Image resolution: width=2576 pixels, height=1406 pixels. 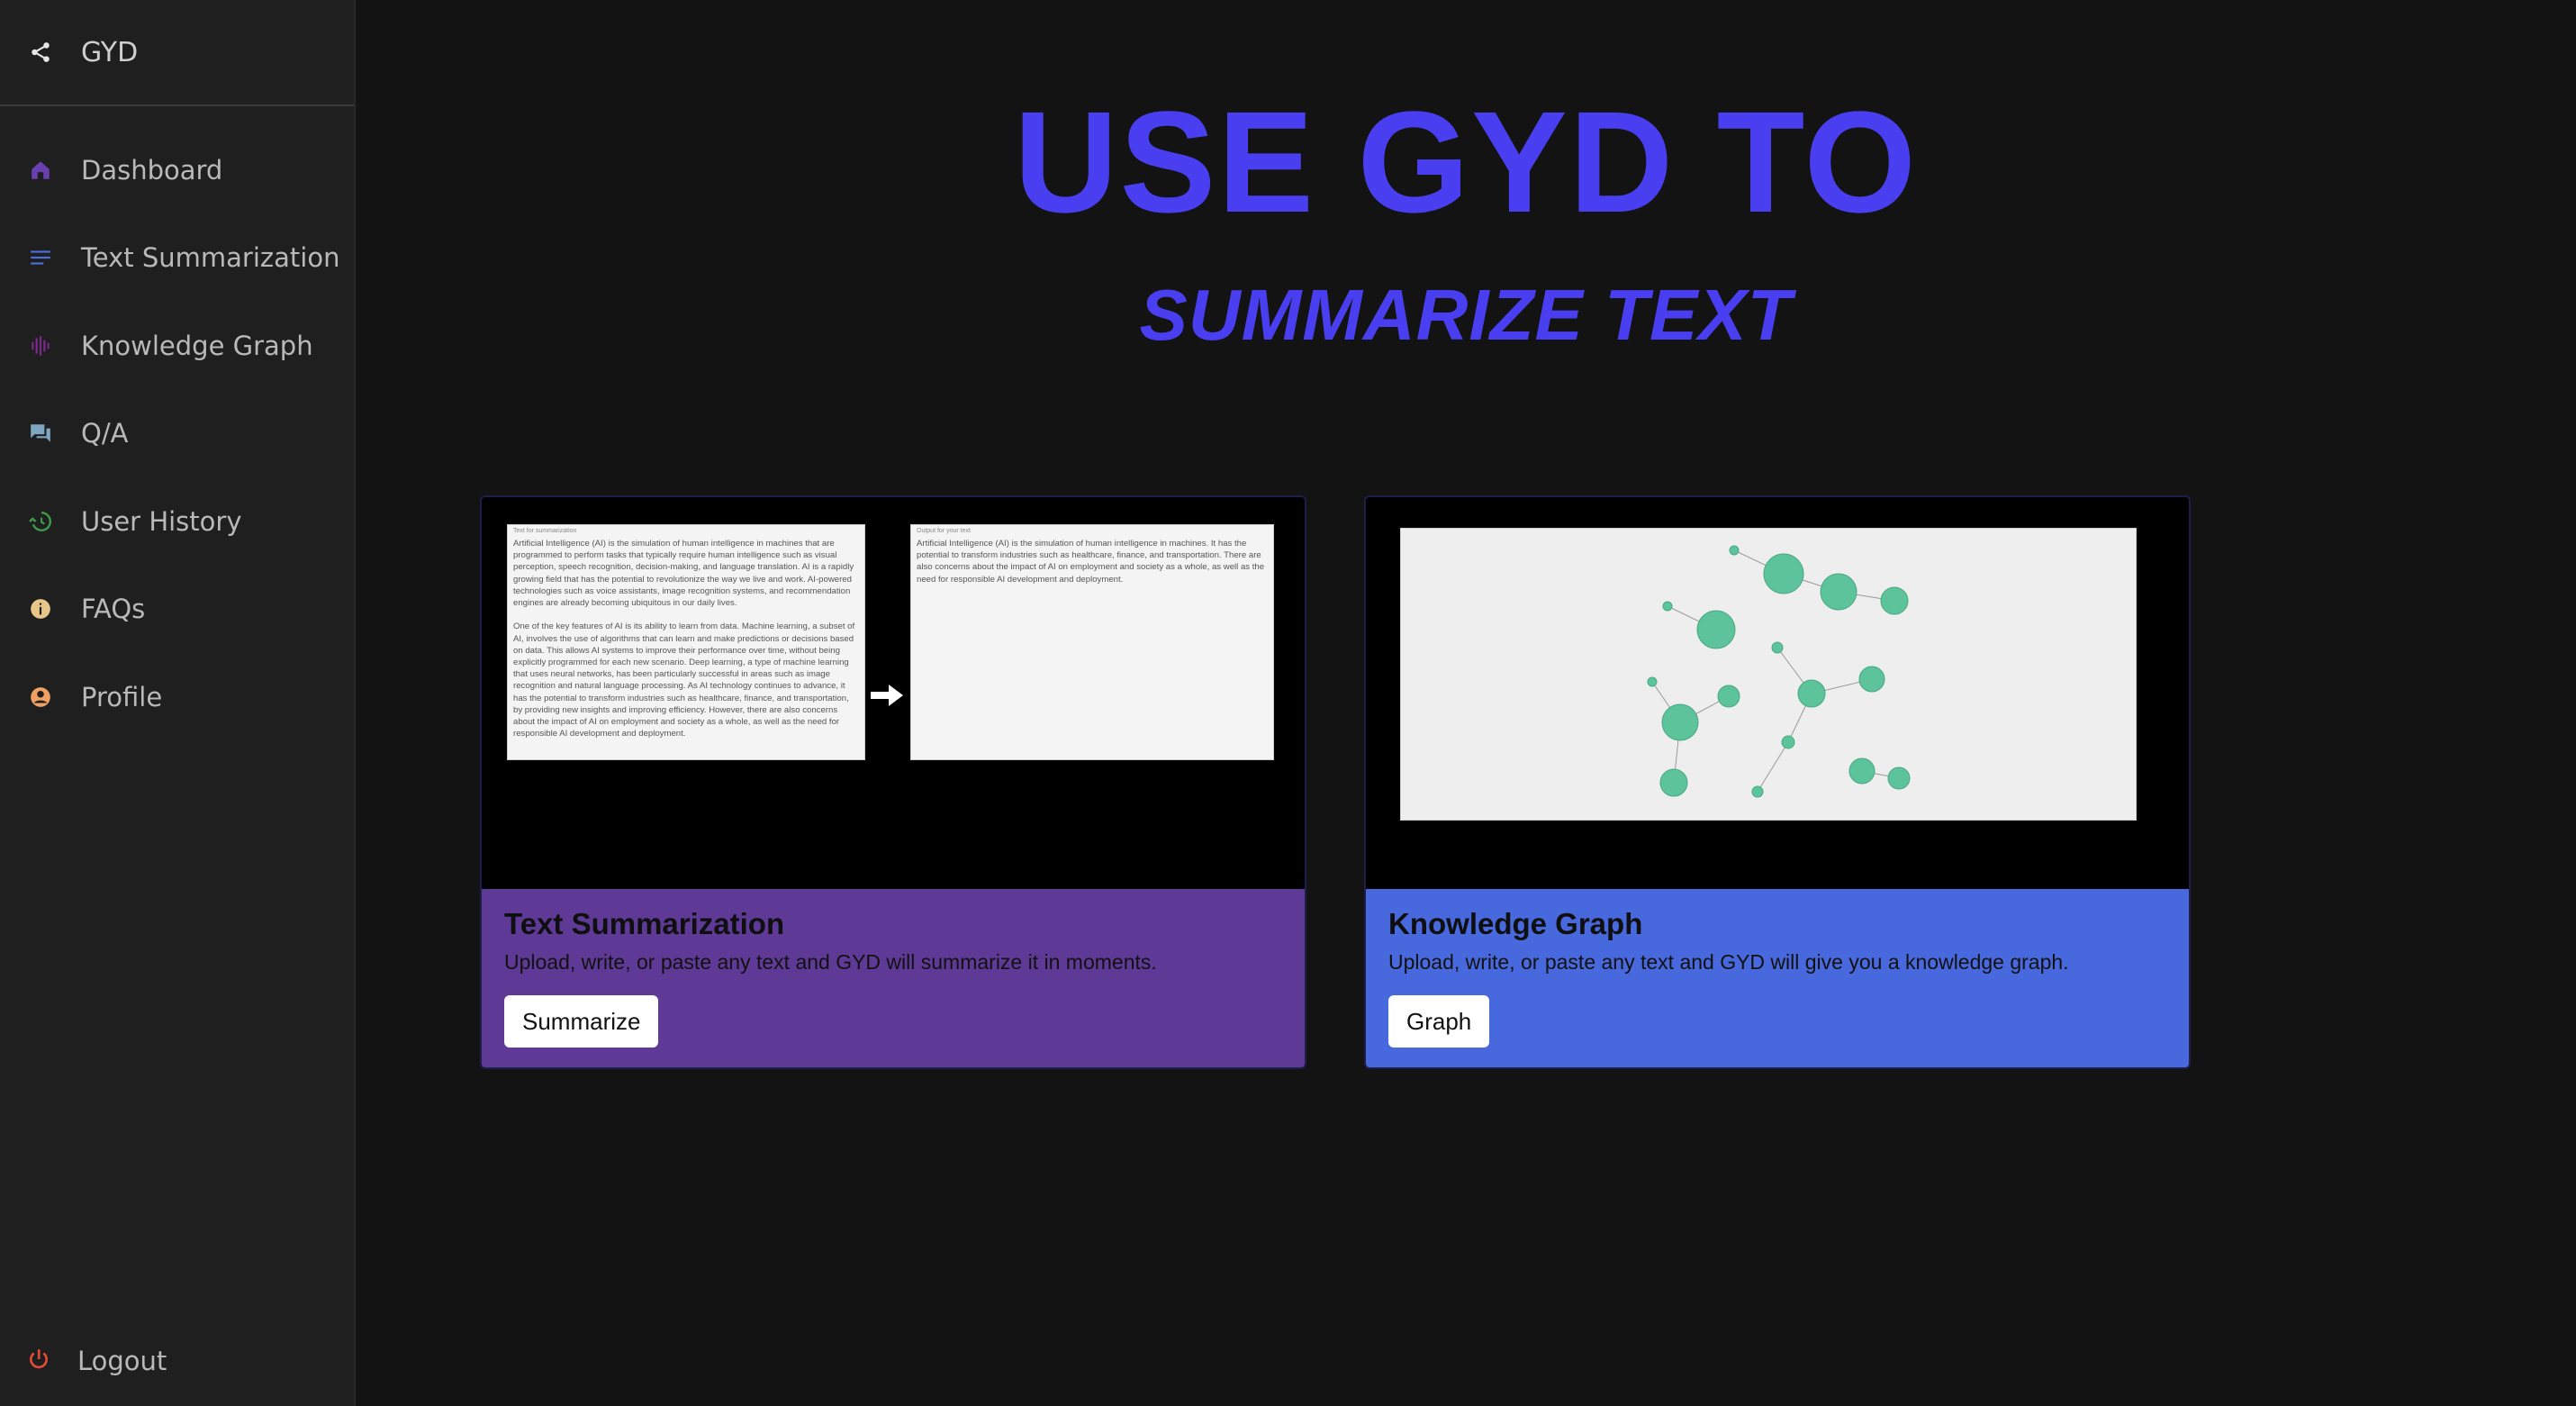 I want to click on sidebar-item-dashboard: Dashboard, so click(x=177, y=170).